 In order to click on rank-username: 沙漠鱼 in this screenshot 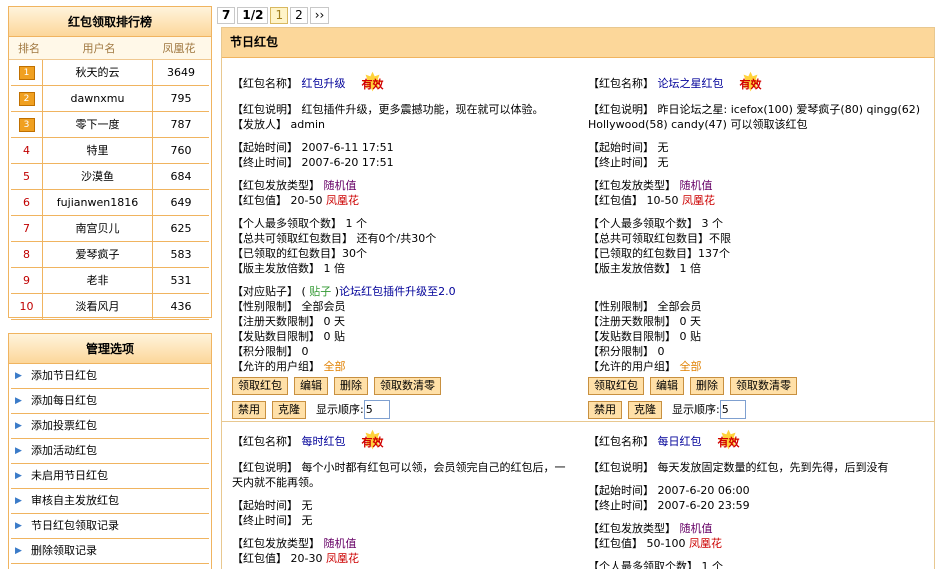, I will do `click(98, 176)`.